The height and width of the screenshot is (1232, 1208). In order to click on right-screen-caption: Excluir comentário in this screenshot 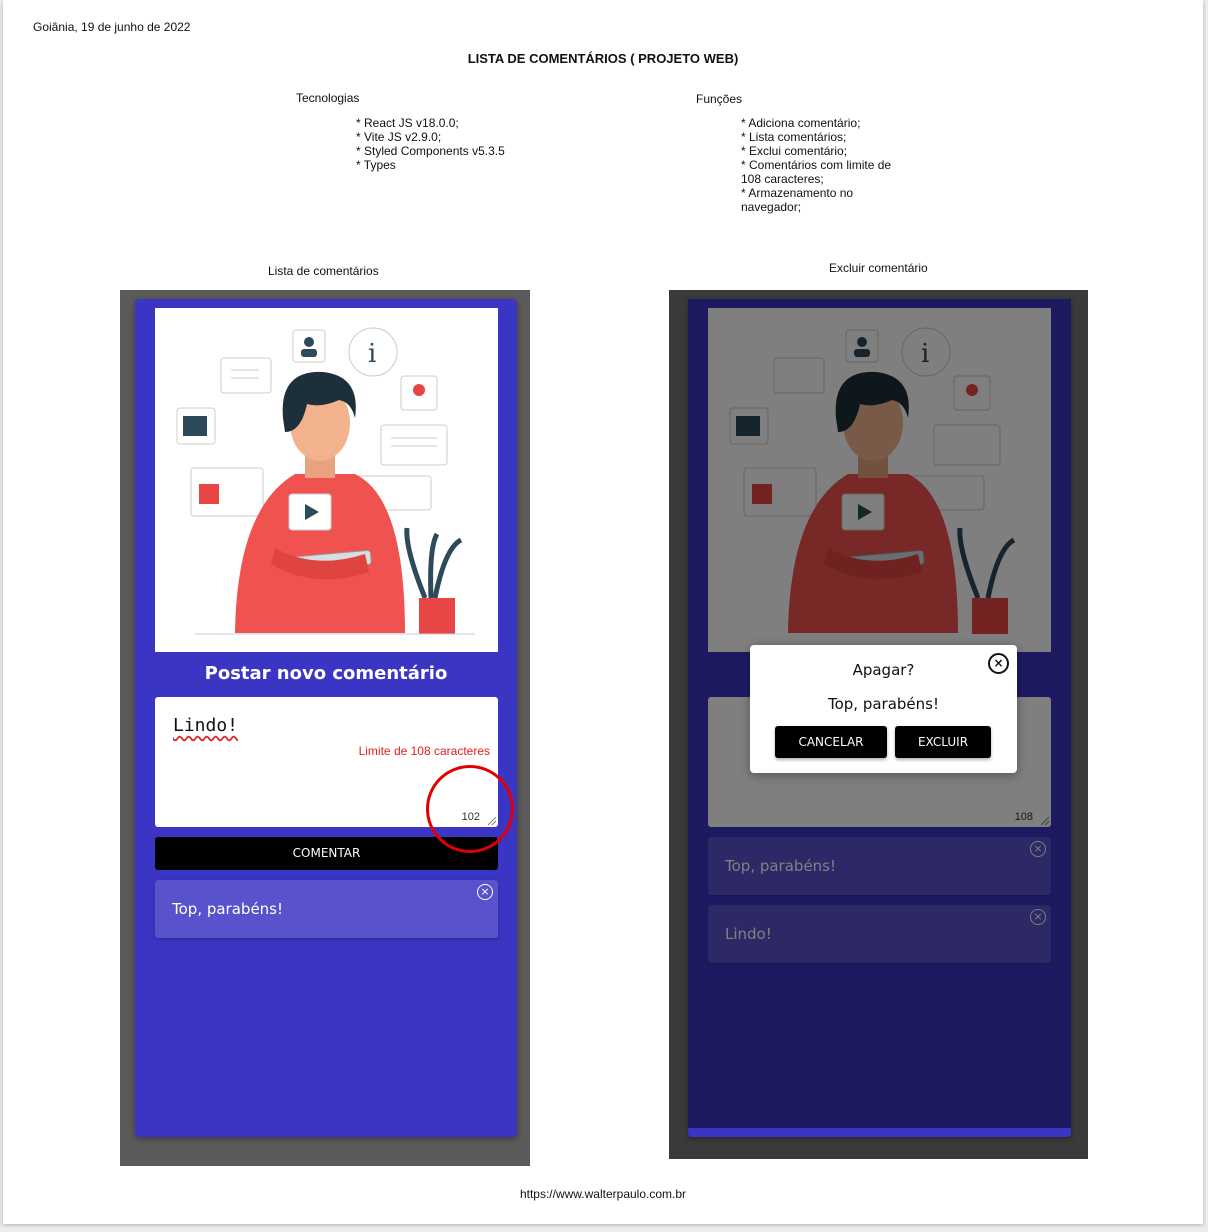, I will do `click(878, 268)`.